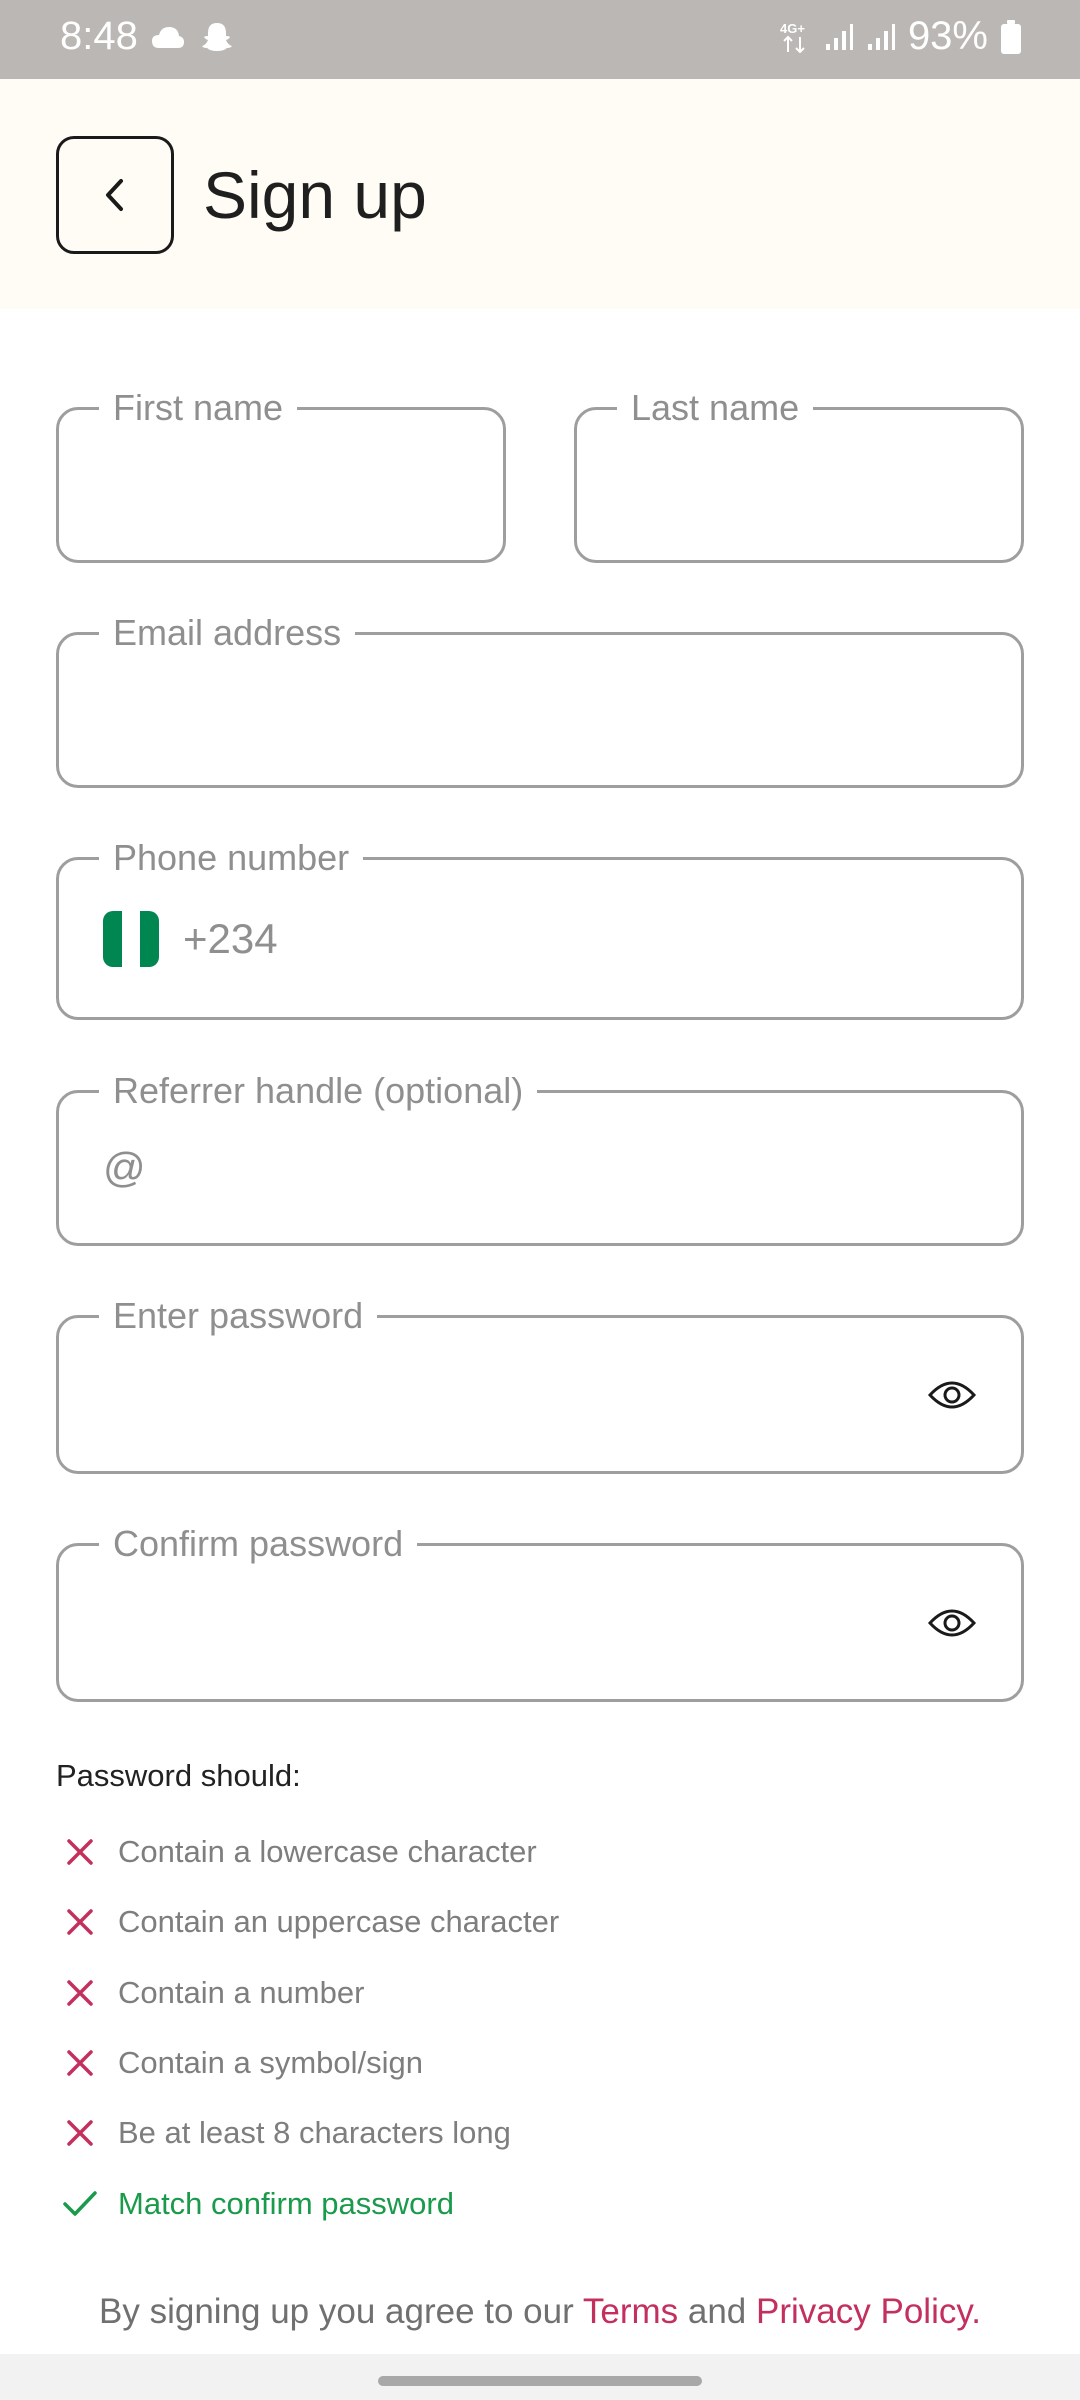  Describe the element at coordinates (900, 36) in the screenshot. I see `status-system-icons: 4G+ 93%` at that location.